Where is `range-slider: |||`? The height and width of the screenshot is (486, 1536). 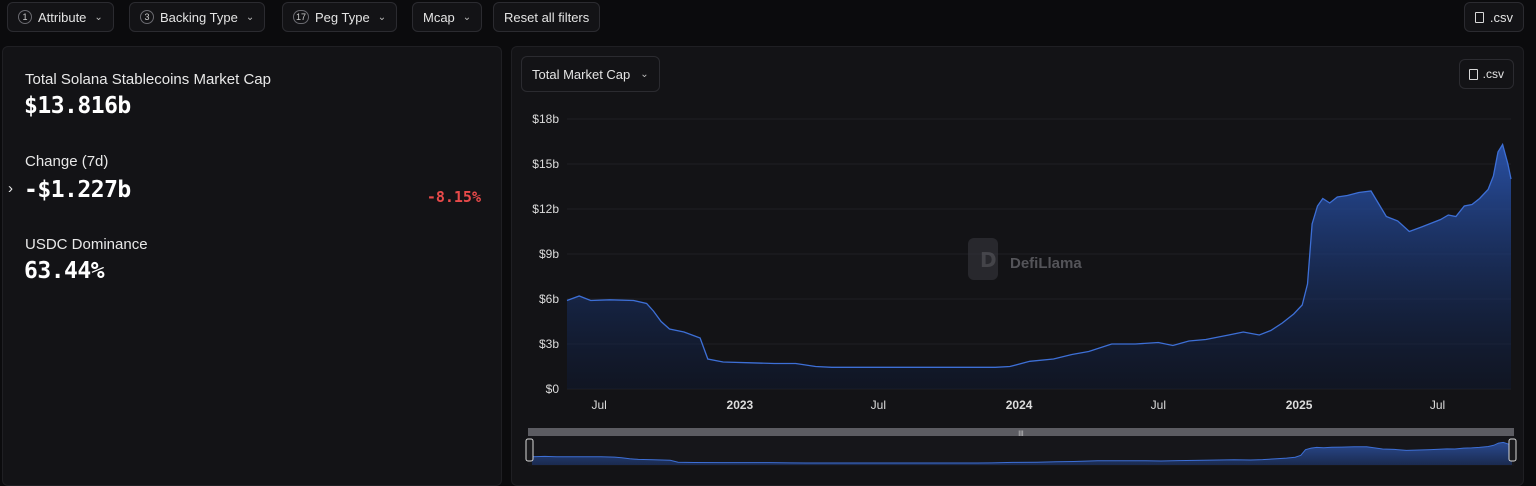 range-slider: ||| is located at coordinates (1021, 447).